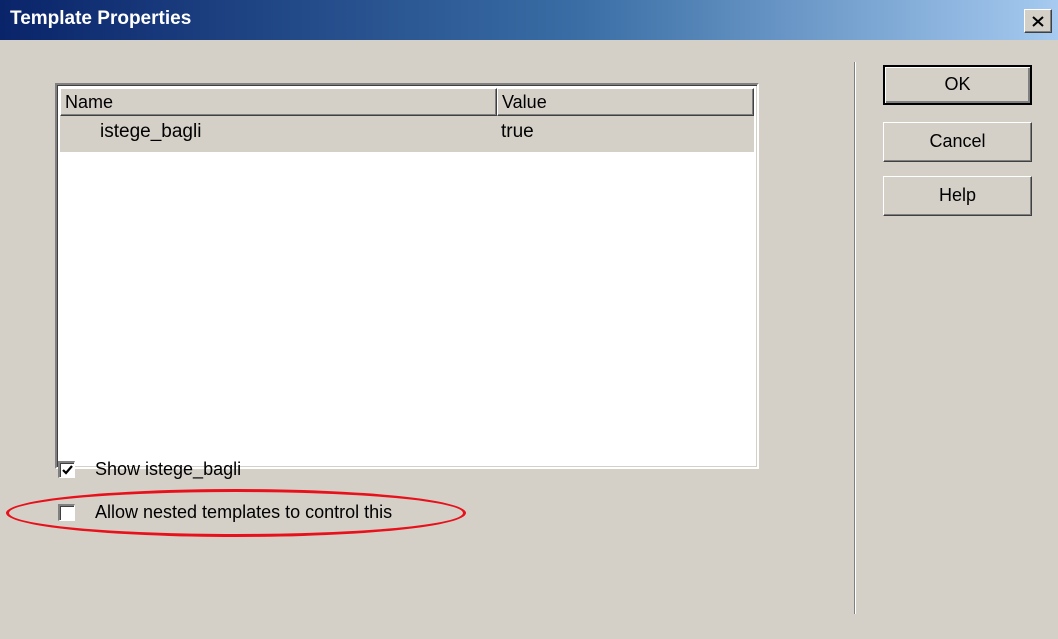 This screenshot has width=1058, height=639. I want to click on close-button, so click(1038, 21).